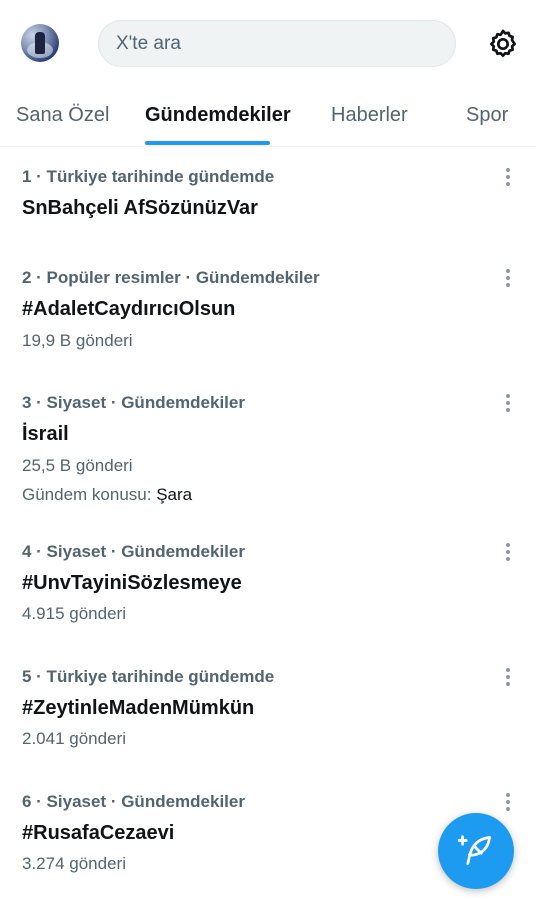 The height and width of the screenshot is (900, 536). Describe the element at coordinates (98, 833) in the screenshot. I see `trend-name: #RusafaCezaevi` at that location.